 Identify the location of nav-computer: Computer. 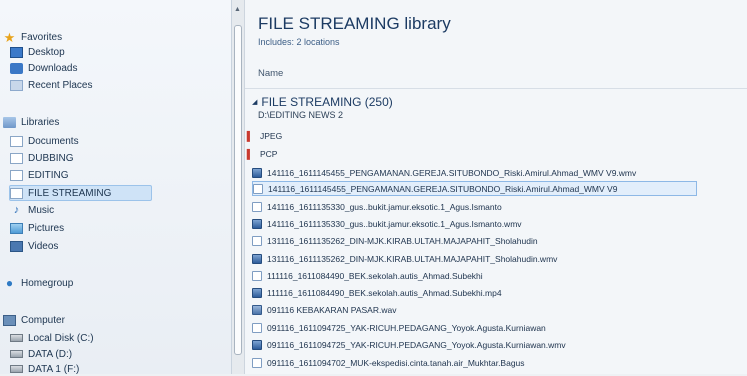
(34, 320).